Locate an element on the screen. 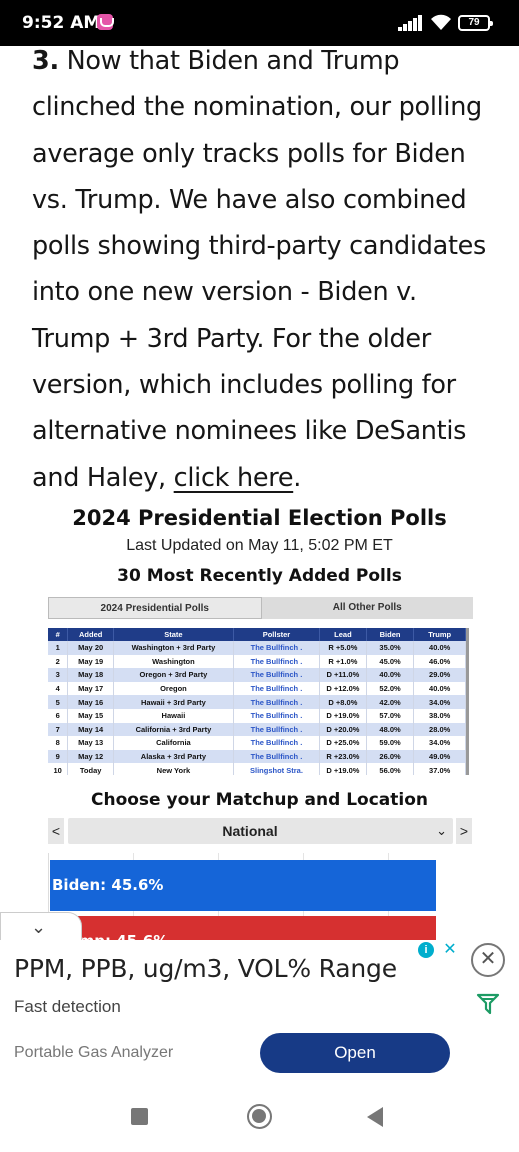 The height and width of the screenshot is (1152, 519). table-cell: 38.0% is located at coordinates (439, 715).